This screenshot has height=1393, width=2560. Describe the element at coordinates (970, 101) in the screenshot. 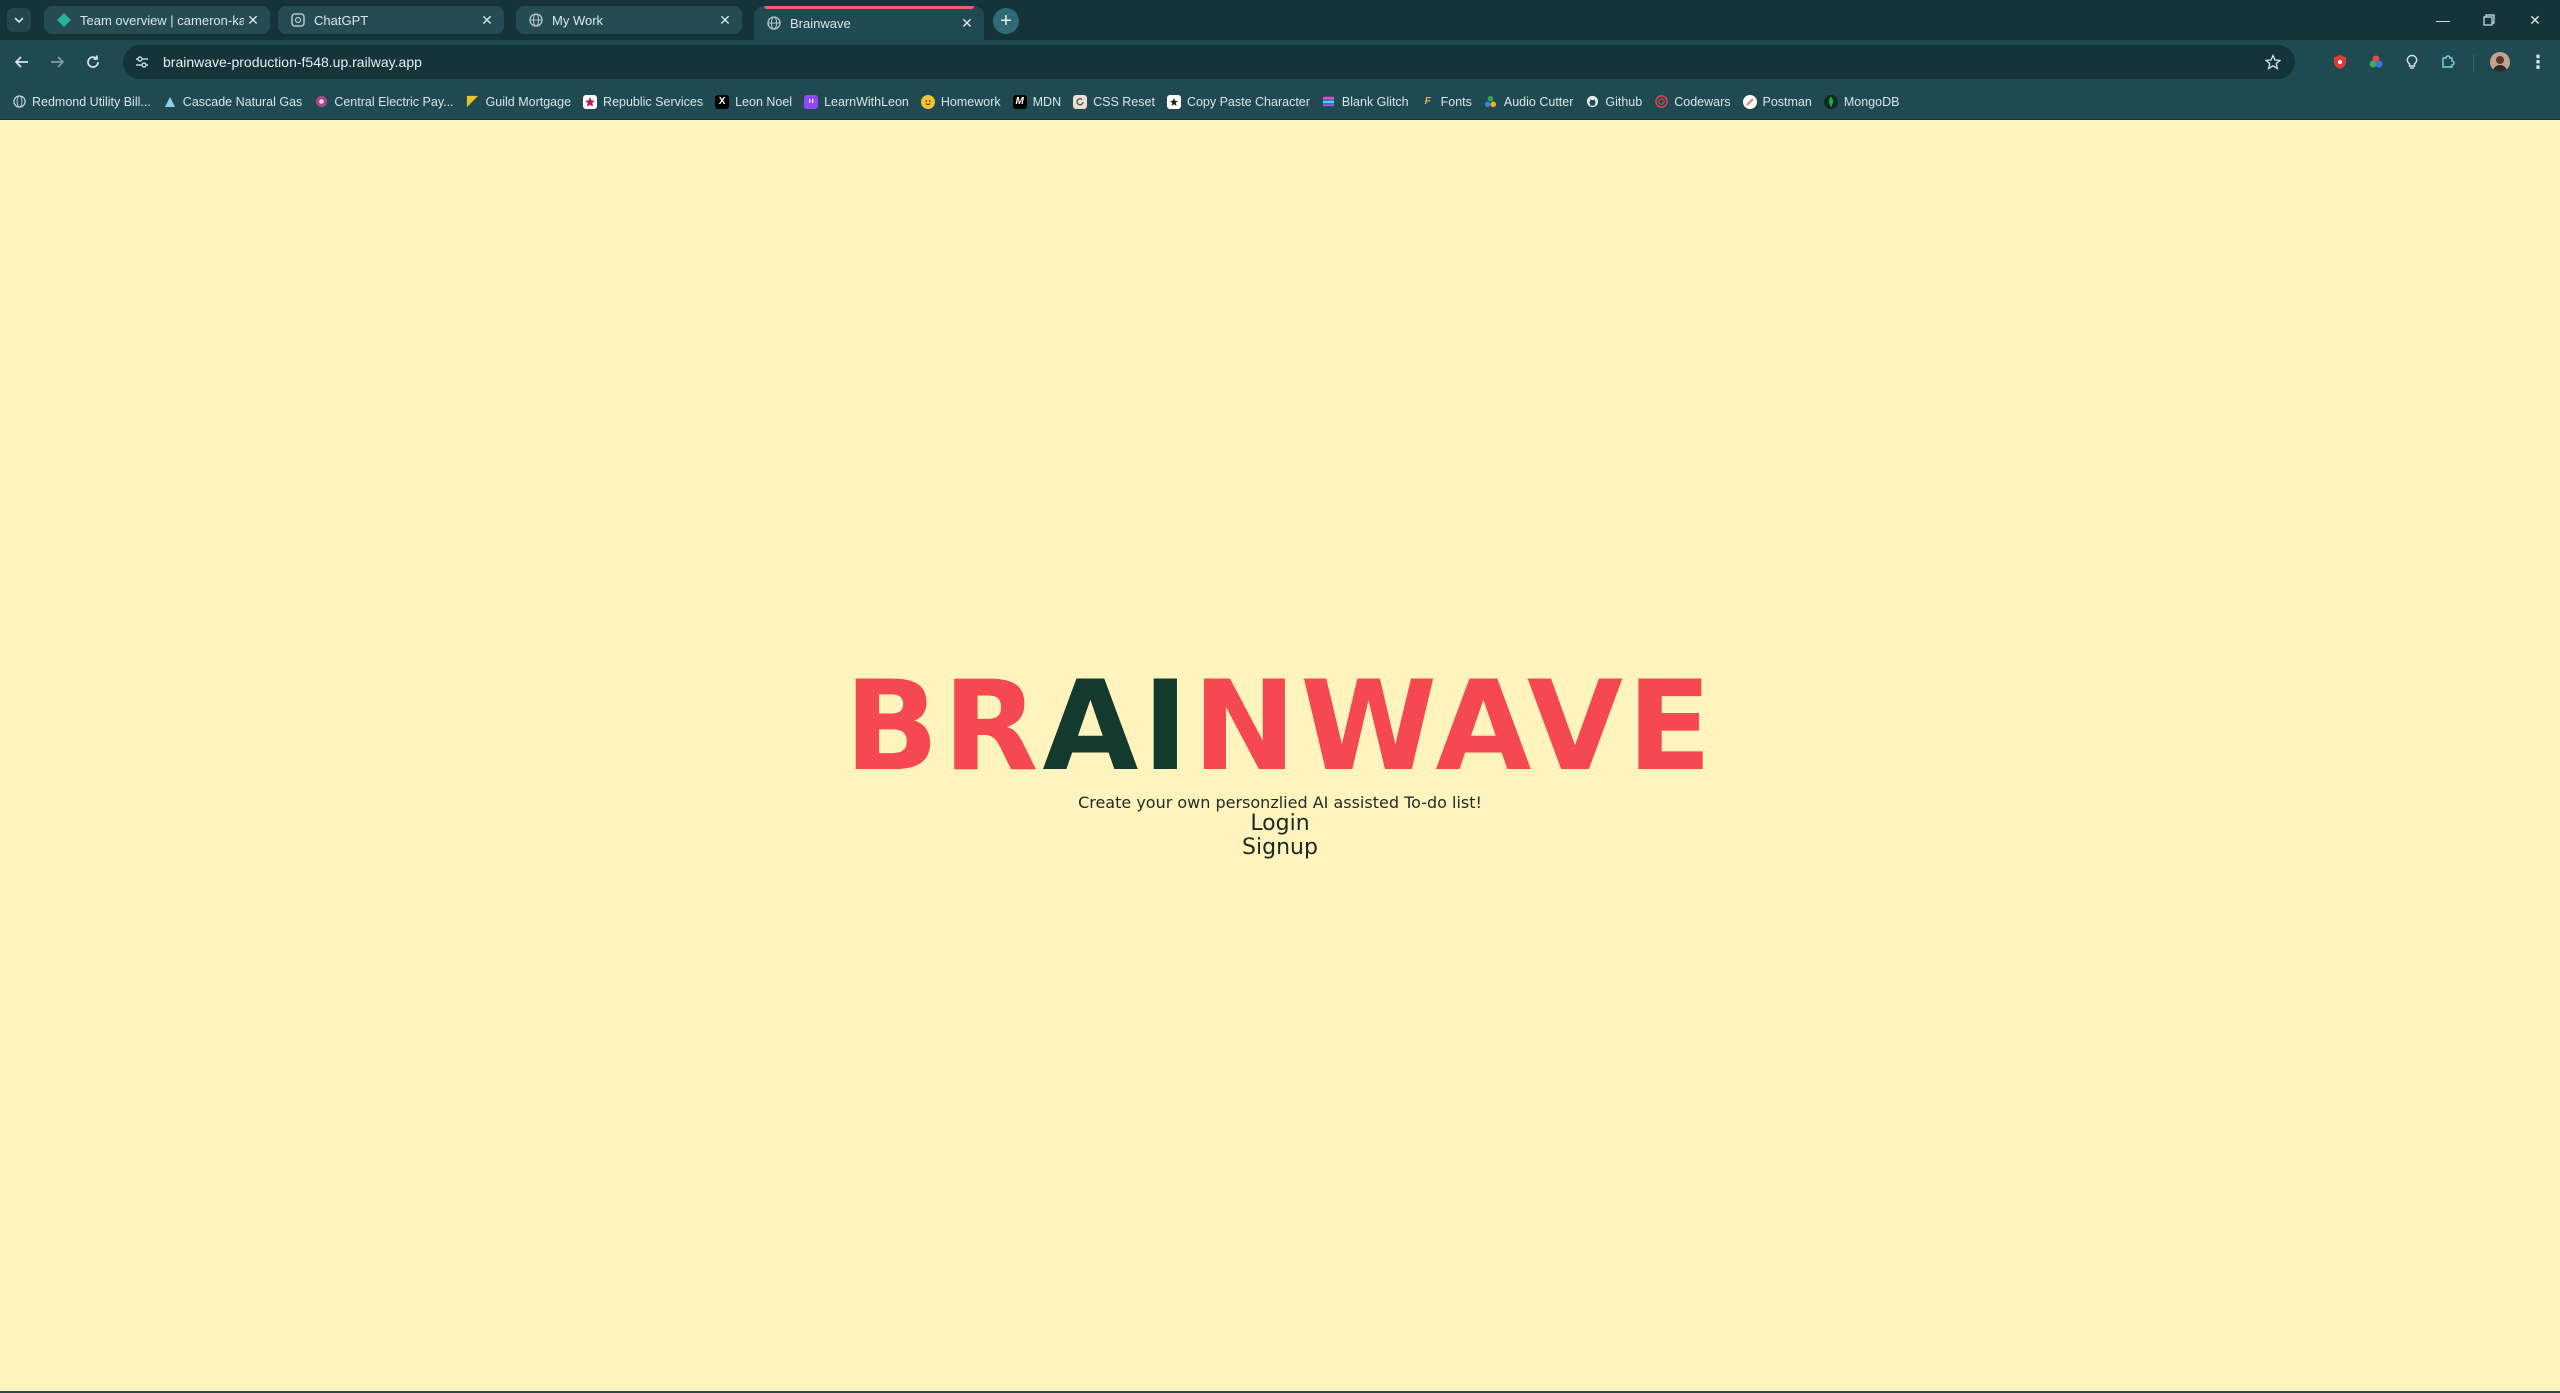

I see `bookmark-label: Homework` at that location.